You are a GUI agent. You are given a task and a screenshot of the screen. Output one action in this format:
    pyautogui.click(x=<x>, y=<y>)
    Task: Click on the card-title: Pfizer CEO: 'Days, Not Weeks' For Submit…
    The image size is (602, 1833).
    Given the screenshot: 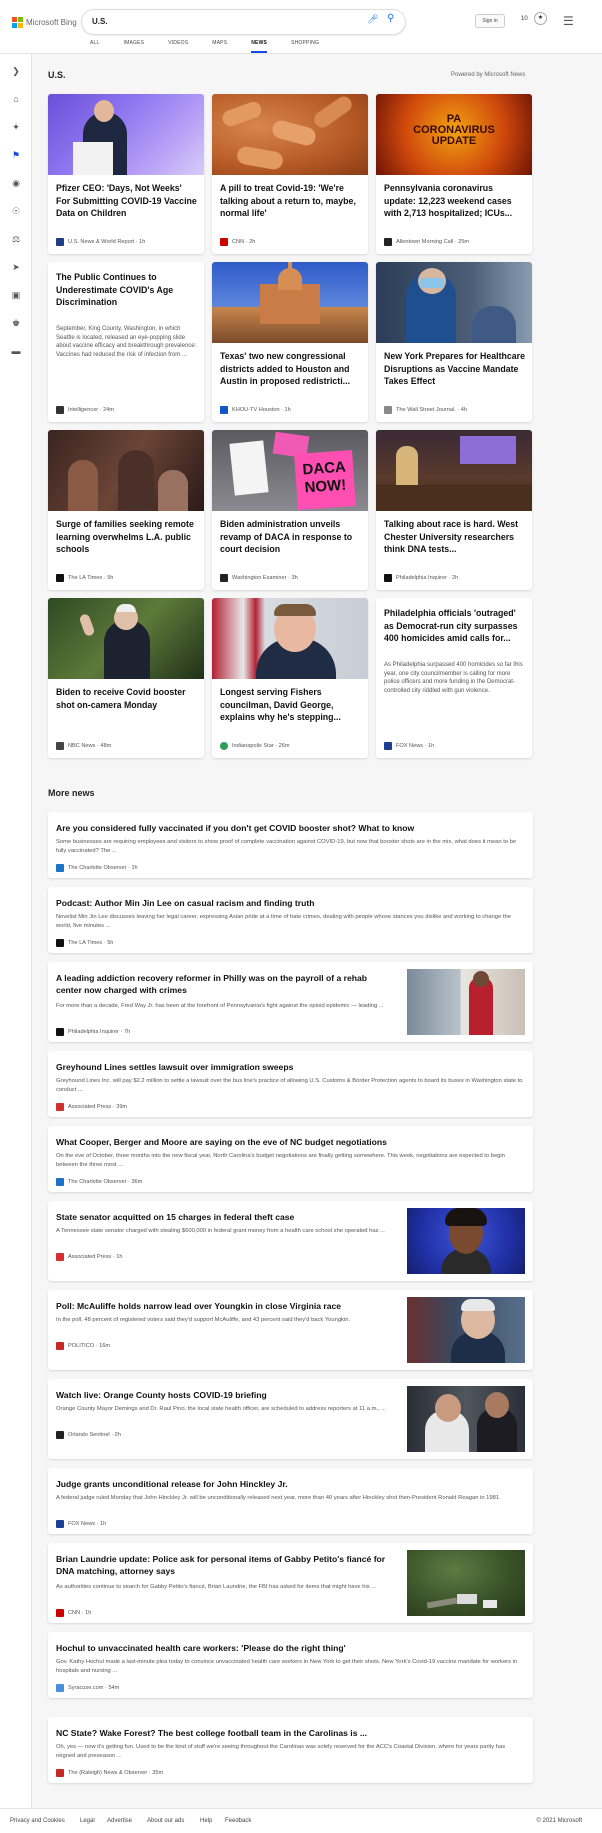 What is the action you would take?
    pyautogui.click(x=126, y=201)
    